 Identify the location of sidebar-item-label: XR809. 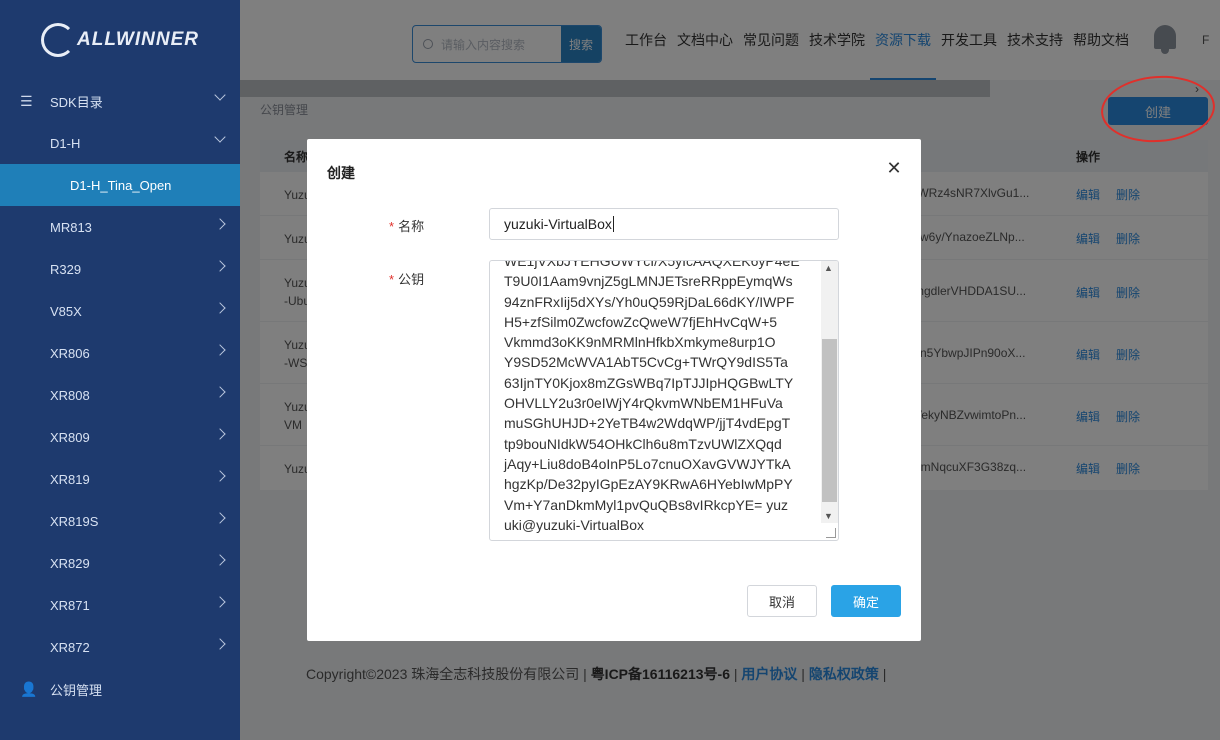
(70, 437).